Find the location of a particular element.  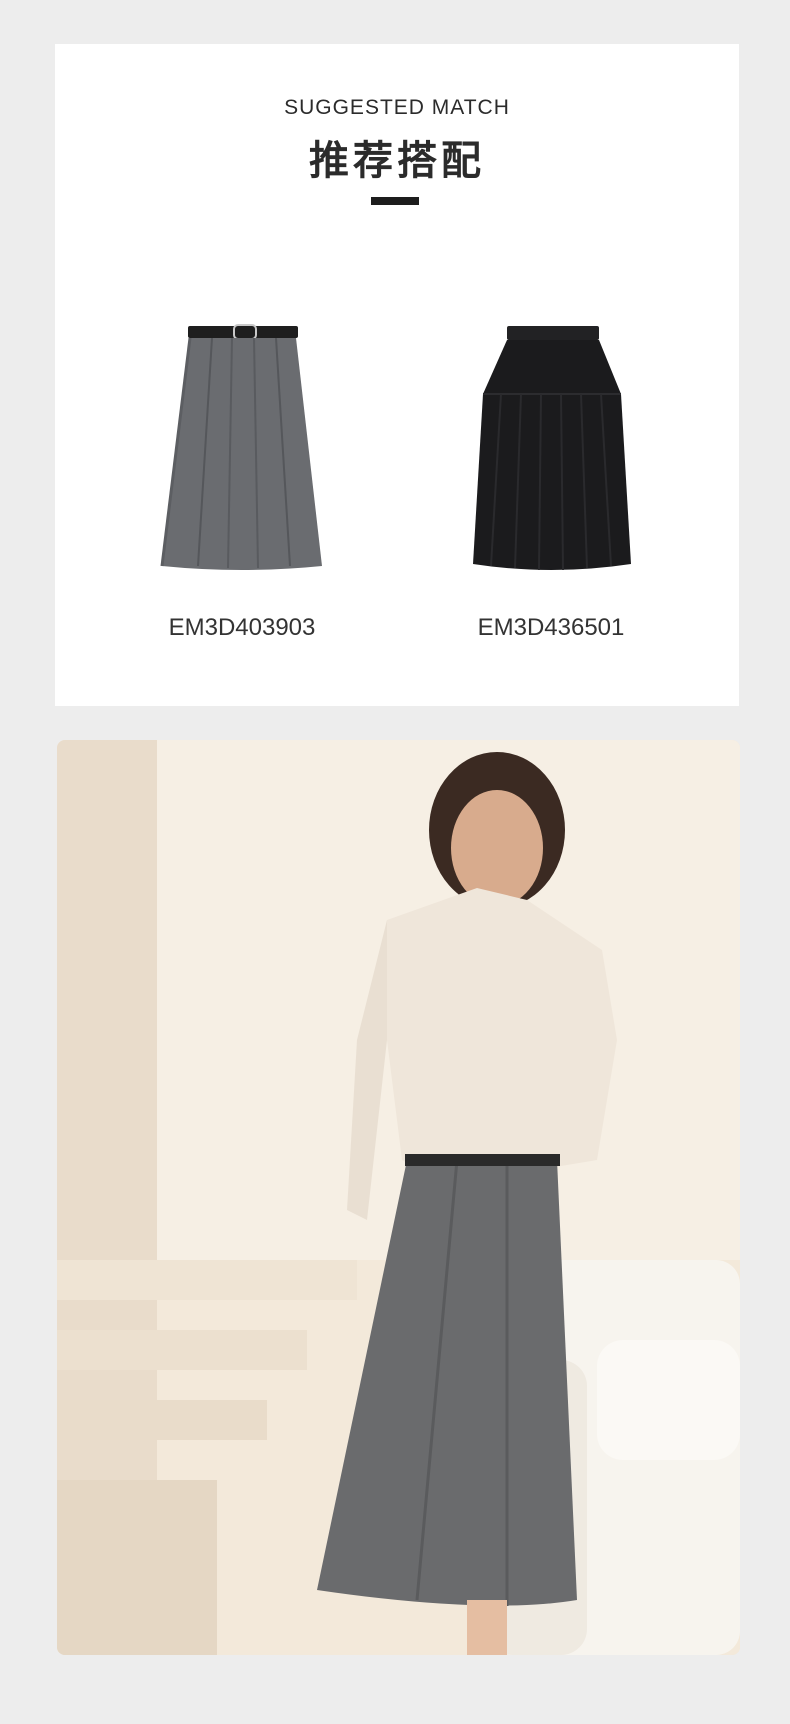

product-image-black-skirt is located at coordinates (551, 429).